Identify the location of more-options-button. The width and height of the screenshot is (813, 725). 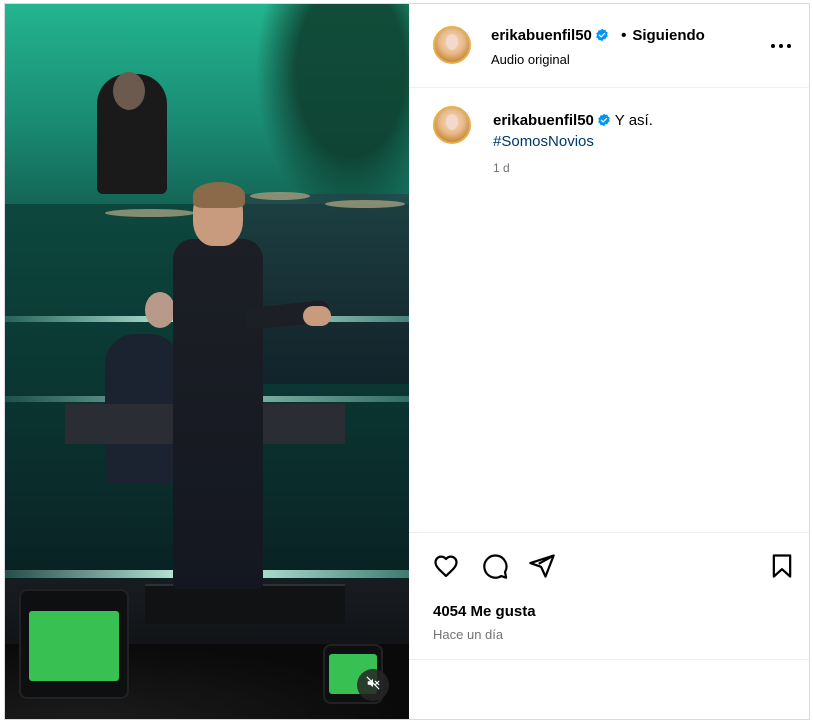
(781, 46).